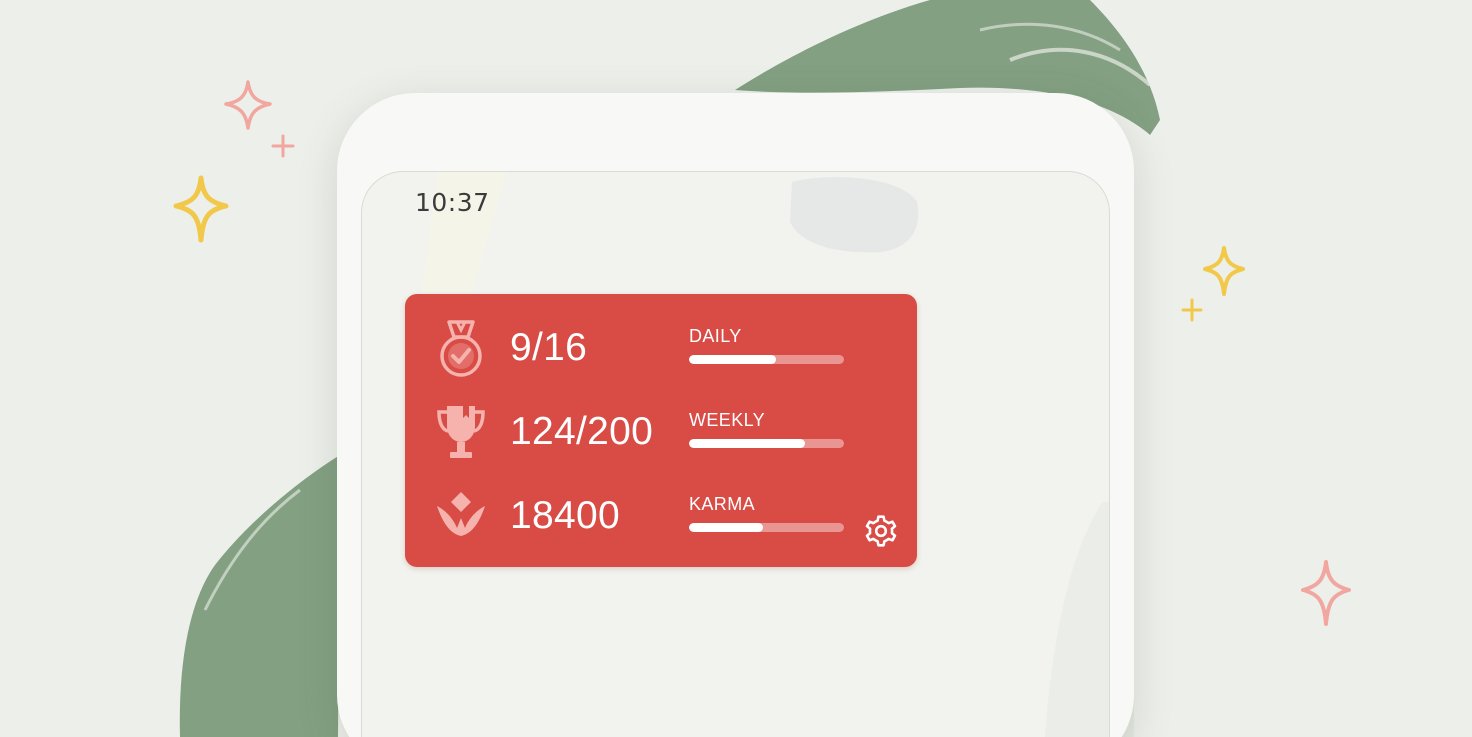 The height and width of the screenshot is (737, 1472). What do you see at coordinates (461, 350) in the screenshot?
I see `medal-icon` at bounding box center [461, 350].